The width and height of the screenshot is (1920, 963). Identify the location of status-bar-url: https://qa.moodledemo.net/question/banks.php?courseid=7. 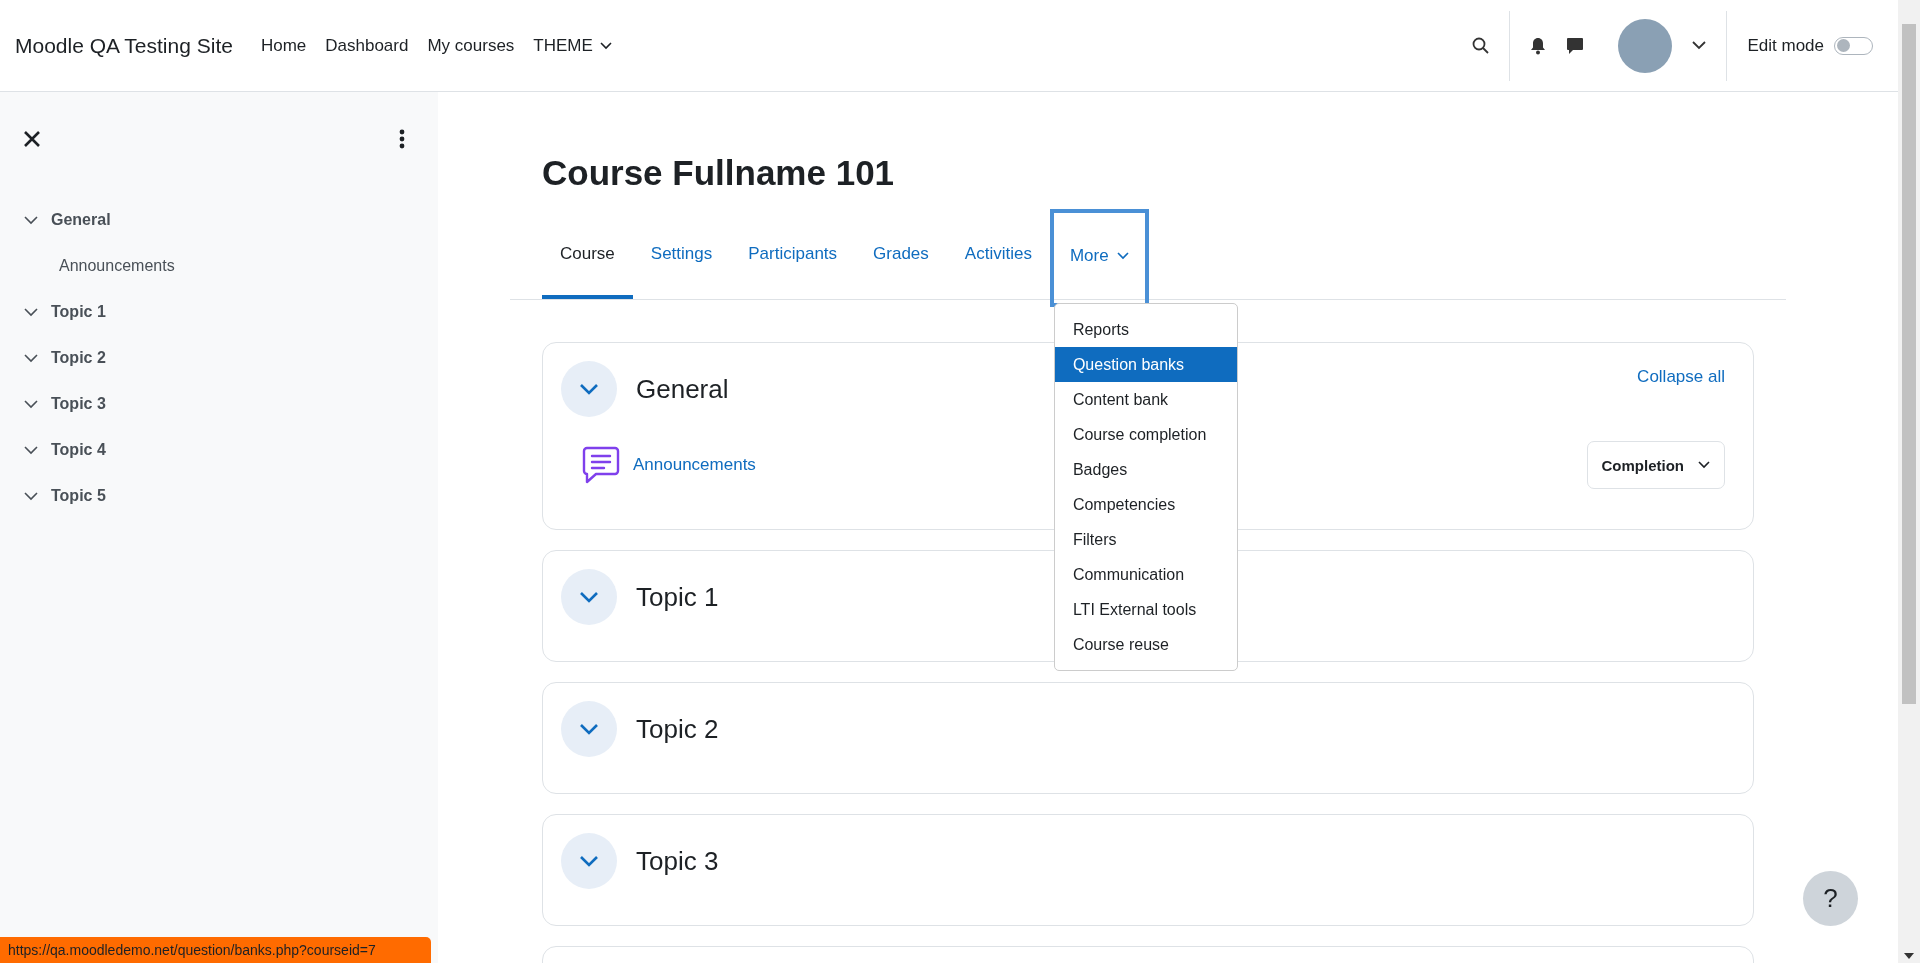
(215, 950).